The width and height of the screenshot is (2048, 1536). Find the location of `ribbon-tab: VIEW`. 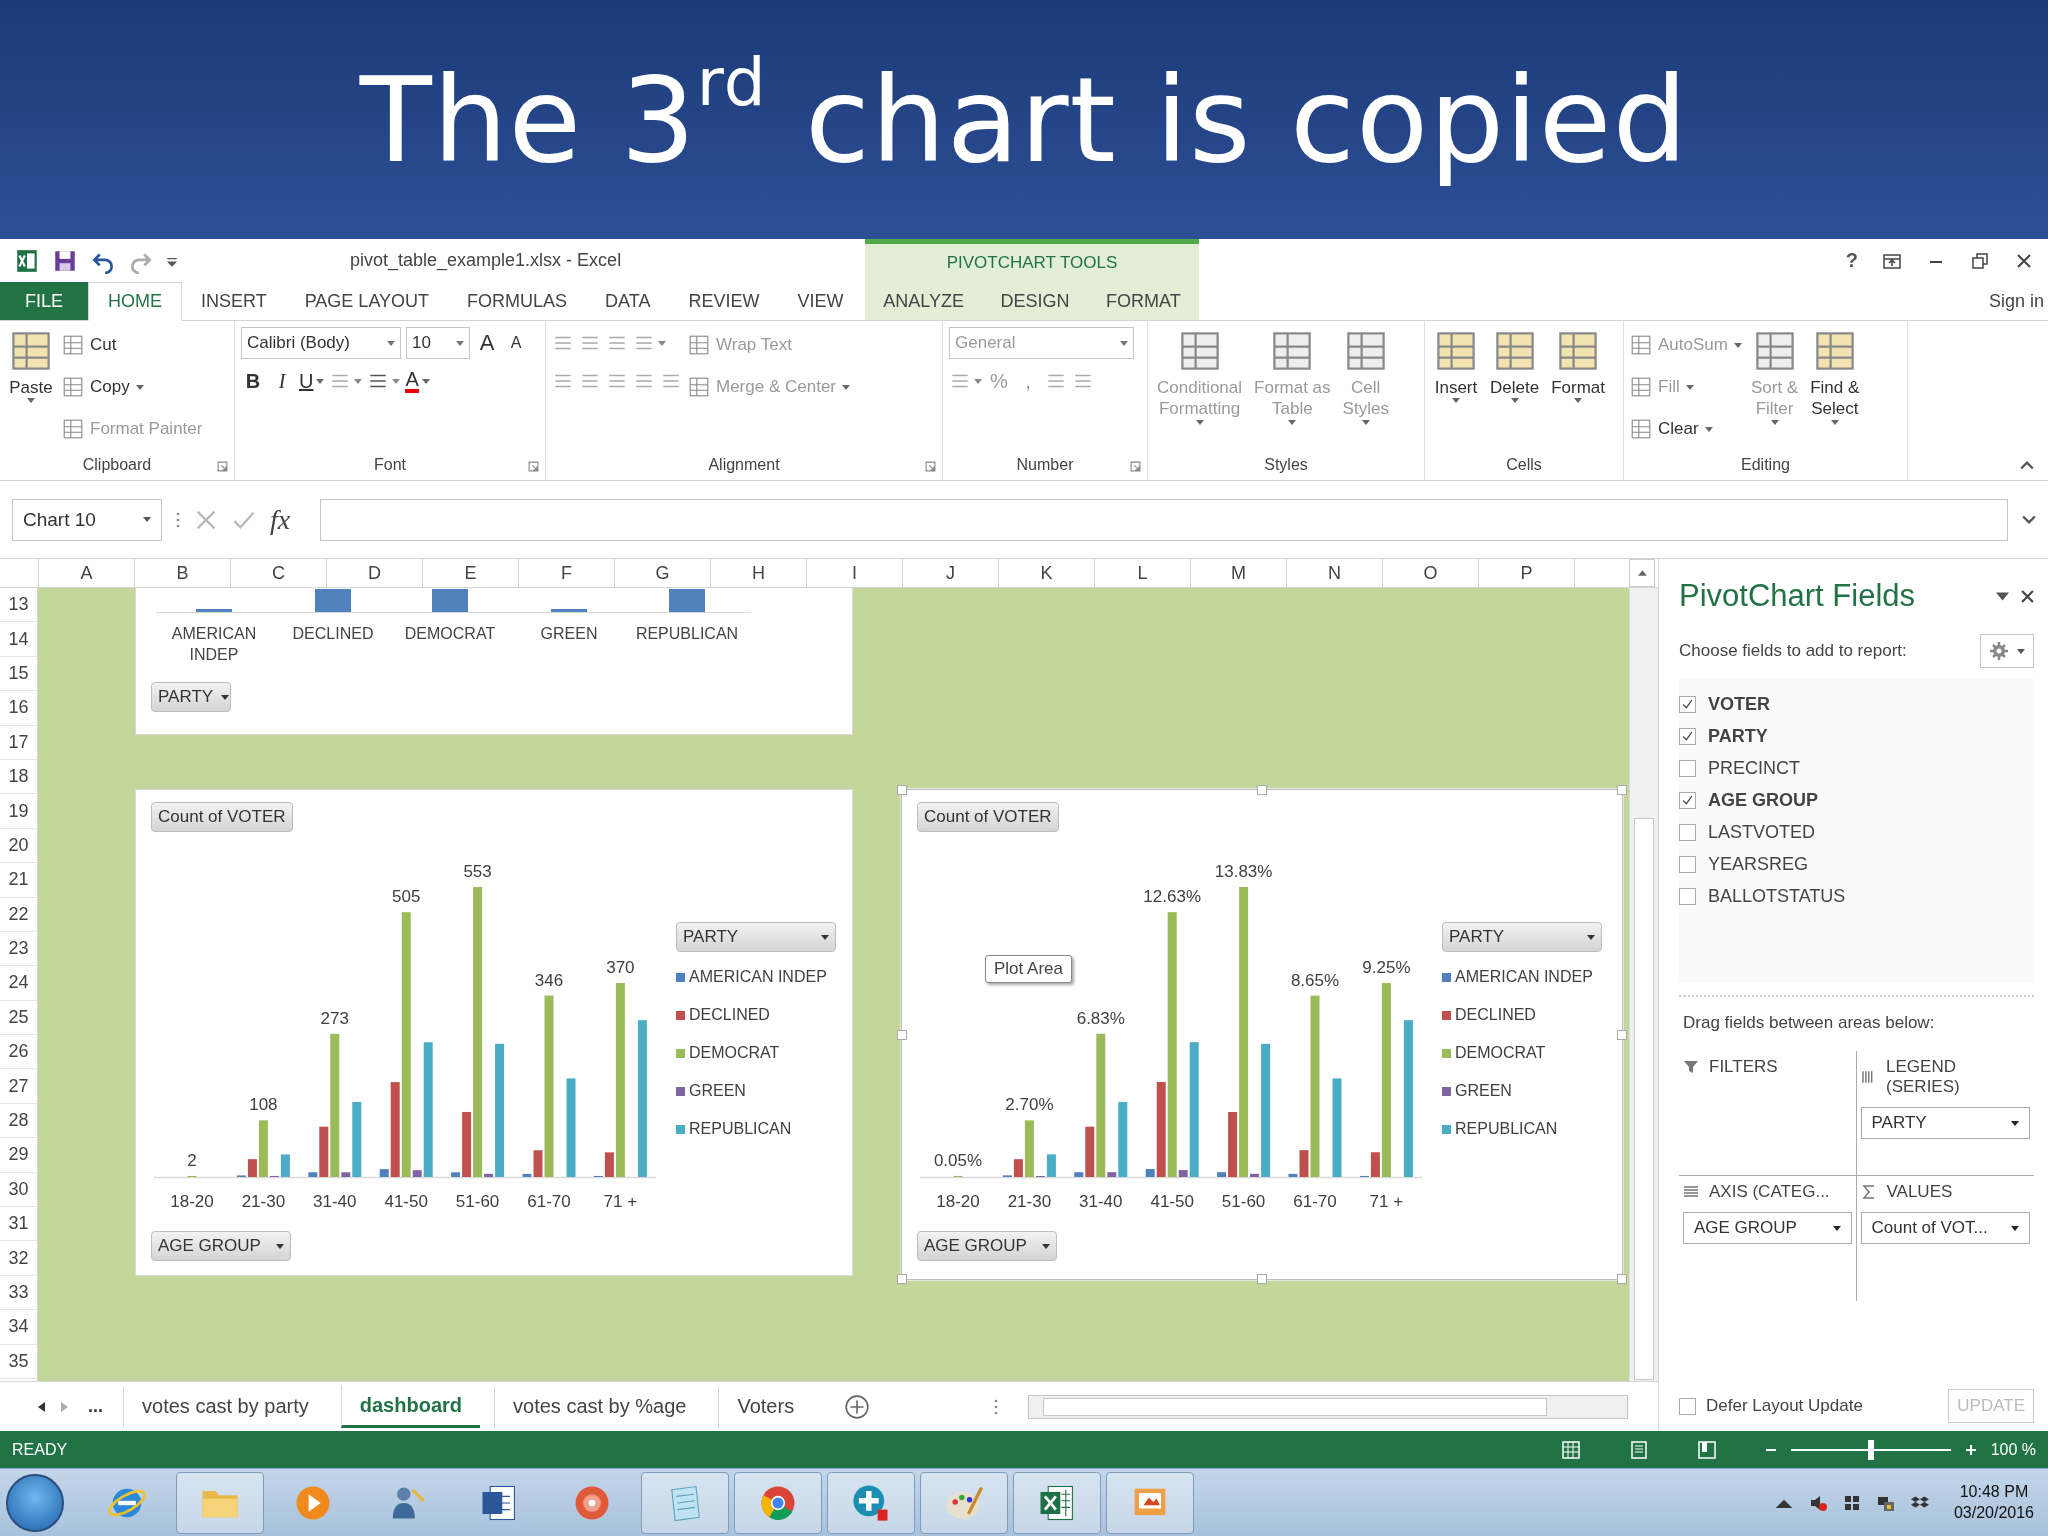

ribbon-tab: VIEW is located at coordinates (820, 301).